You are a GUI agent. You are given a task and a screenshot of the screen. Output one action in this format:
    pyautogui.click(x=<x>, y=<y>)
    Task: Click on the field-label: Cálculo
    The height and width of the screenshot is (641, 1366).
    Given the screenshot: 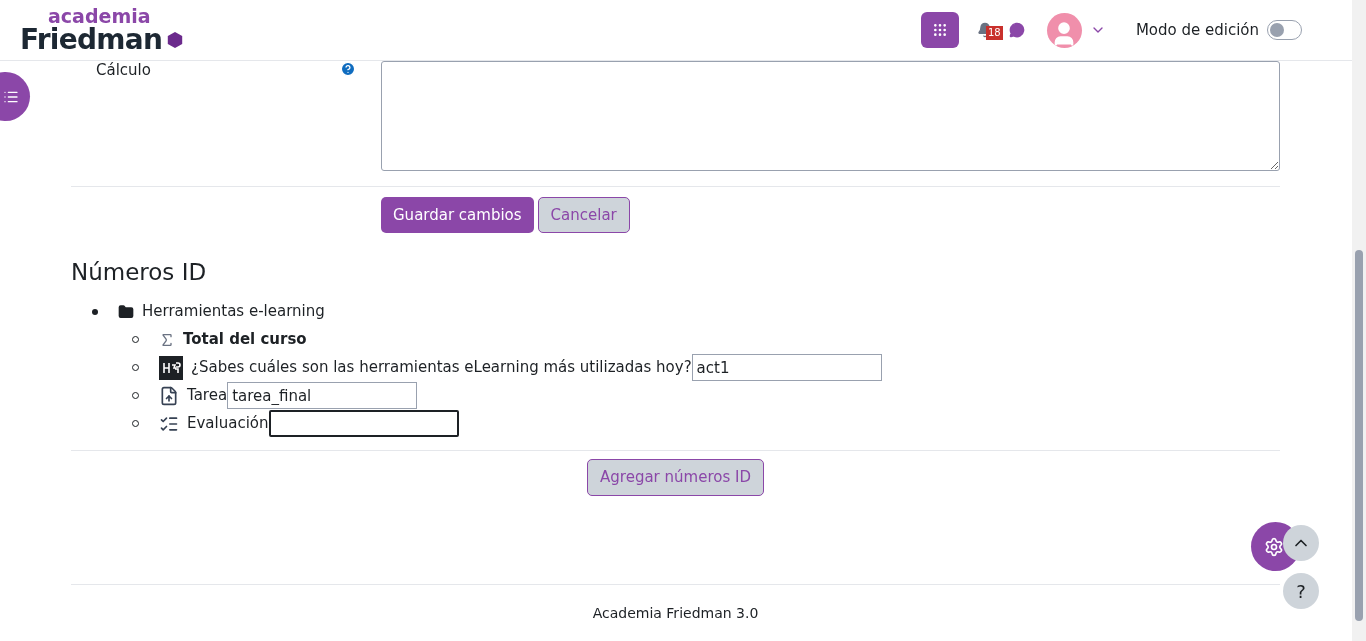 What is the action you would take?
    pyautogui.click(x=123, y=70)
    